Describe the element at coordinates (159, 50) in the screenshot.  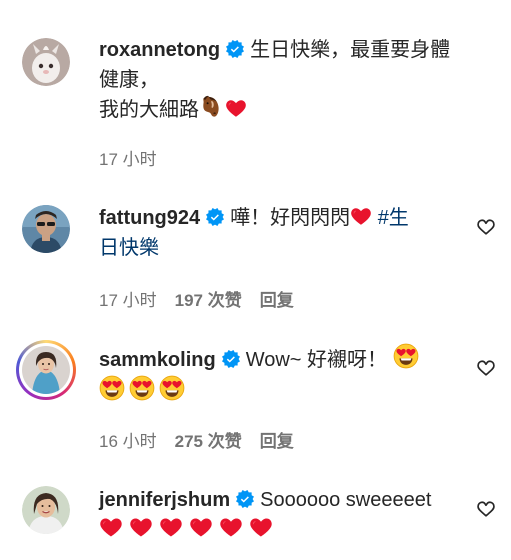
I see `comment-username: roxannetong` at that location.